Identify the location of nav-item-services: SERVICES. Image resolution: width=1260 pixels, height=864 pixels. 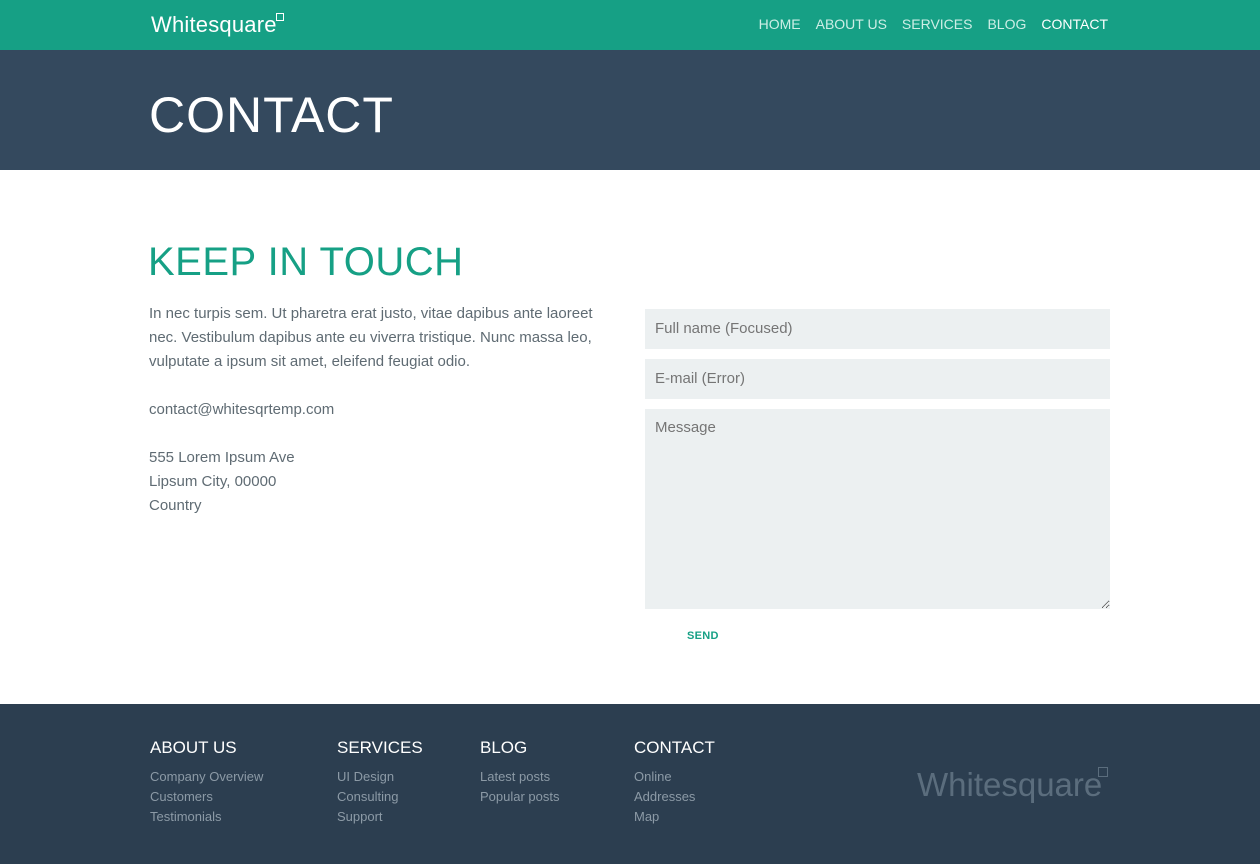
(937, 24).